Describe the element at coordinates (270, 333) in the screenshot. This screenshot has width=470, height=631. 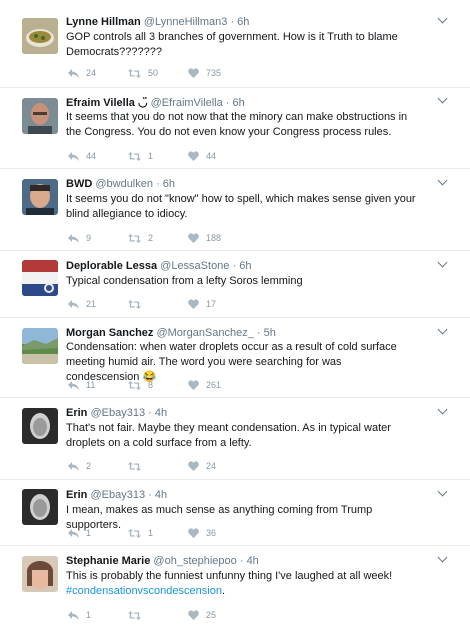
I see `timestamp: 5h` at that location.